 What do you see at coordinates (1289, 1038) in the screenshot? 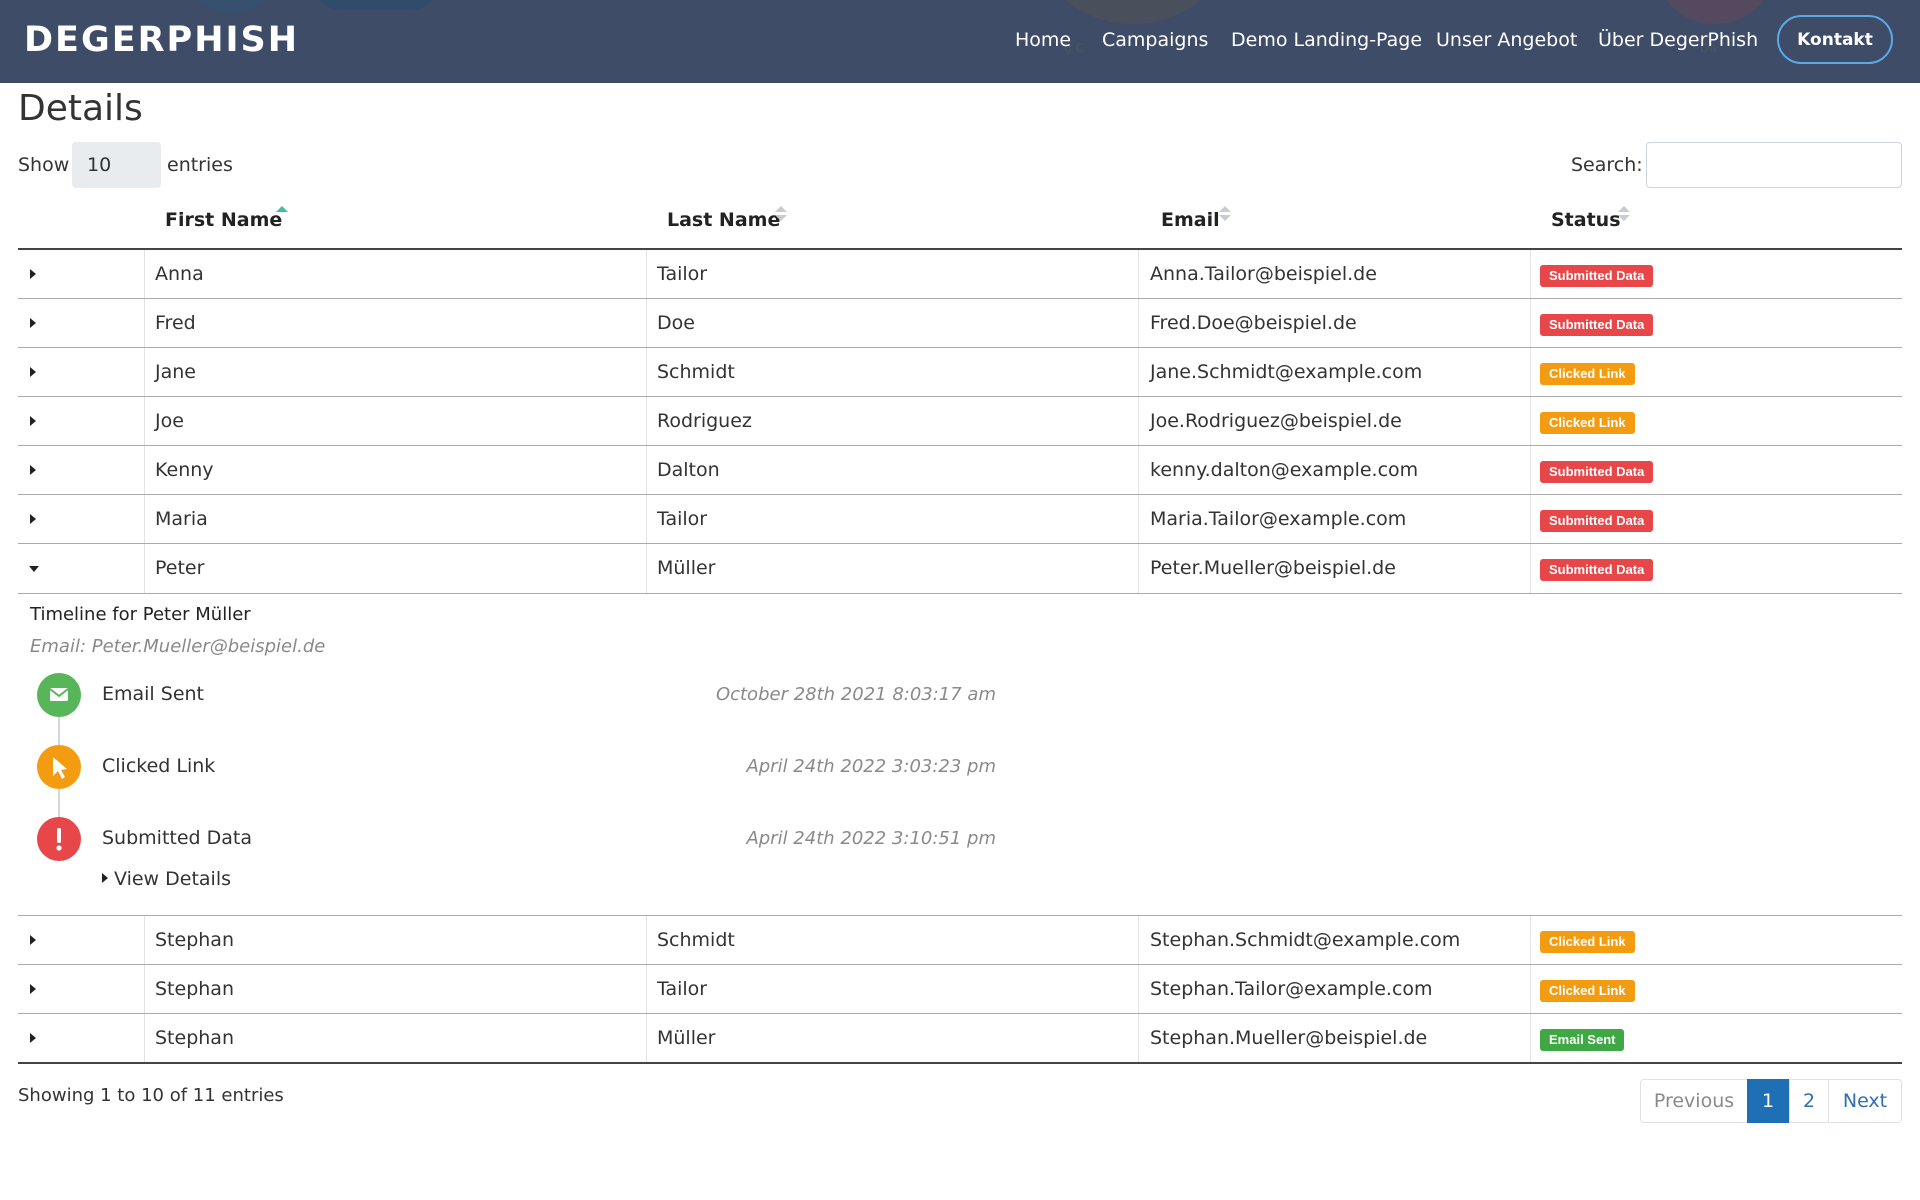
I see `email-cell: Stephan.Mueller@beispiel.de` at bounding box center [1289, 1038].